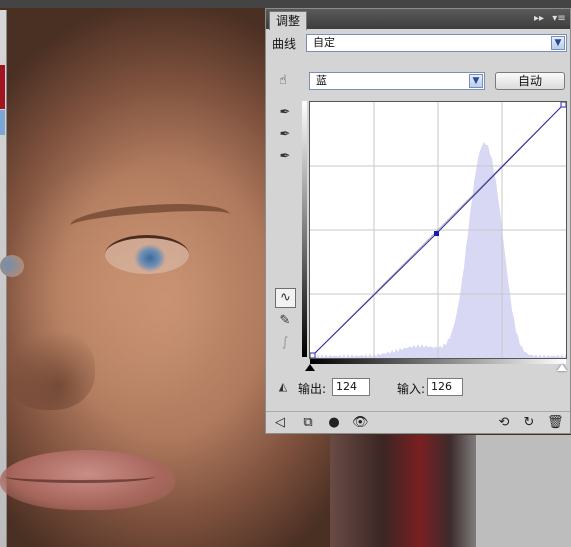  Describe the element at coordinates (312, 389) in the screenshot. I see `output-label: 输出:` at that location.